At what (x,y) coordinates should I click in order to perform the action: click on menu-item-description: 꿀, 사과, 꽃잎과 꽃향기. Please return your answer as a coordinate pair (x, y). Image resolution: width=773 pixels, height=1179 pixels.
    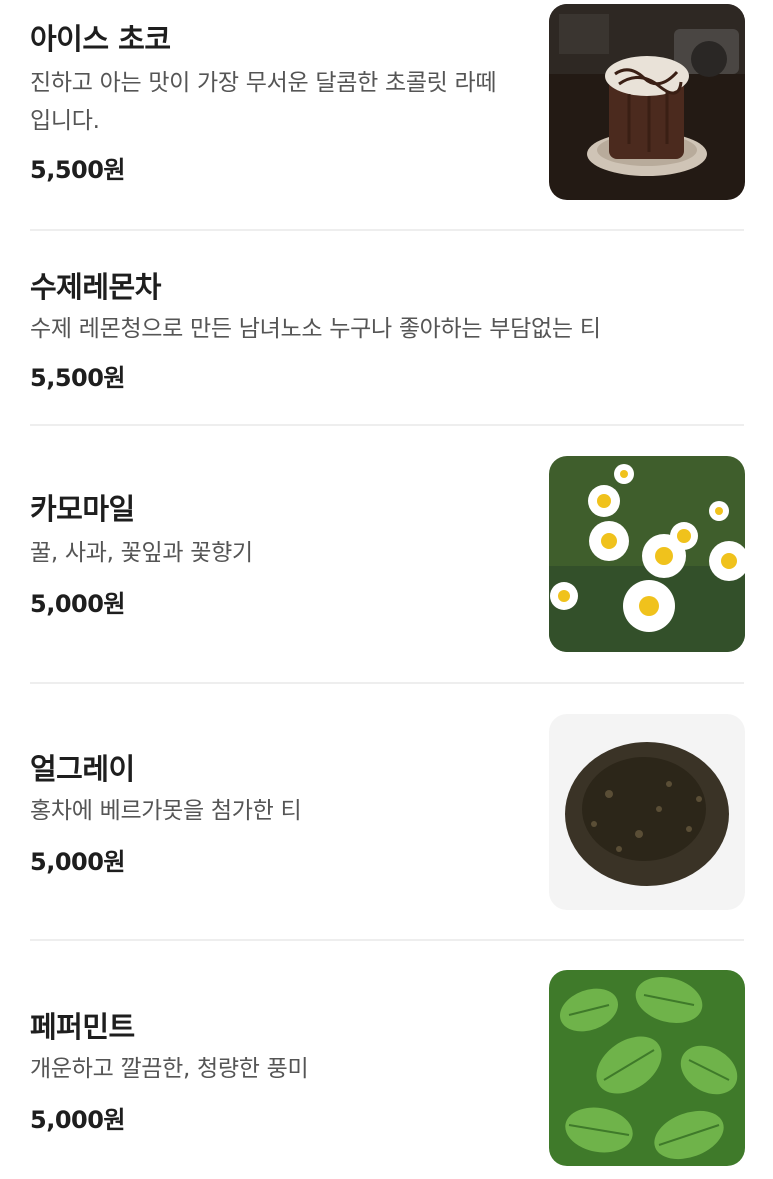
    Looking at the image, I should click on (141, 553).